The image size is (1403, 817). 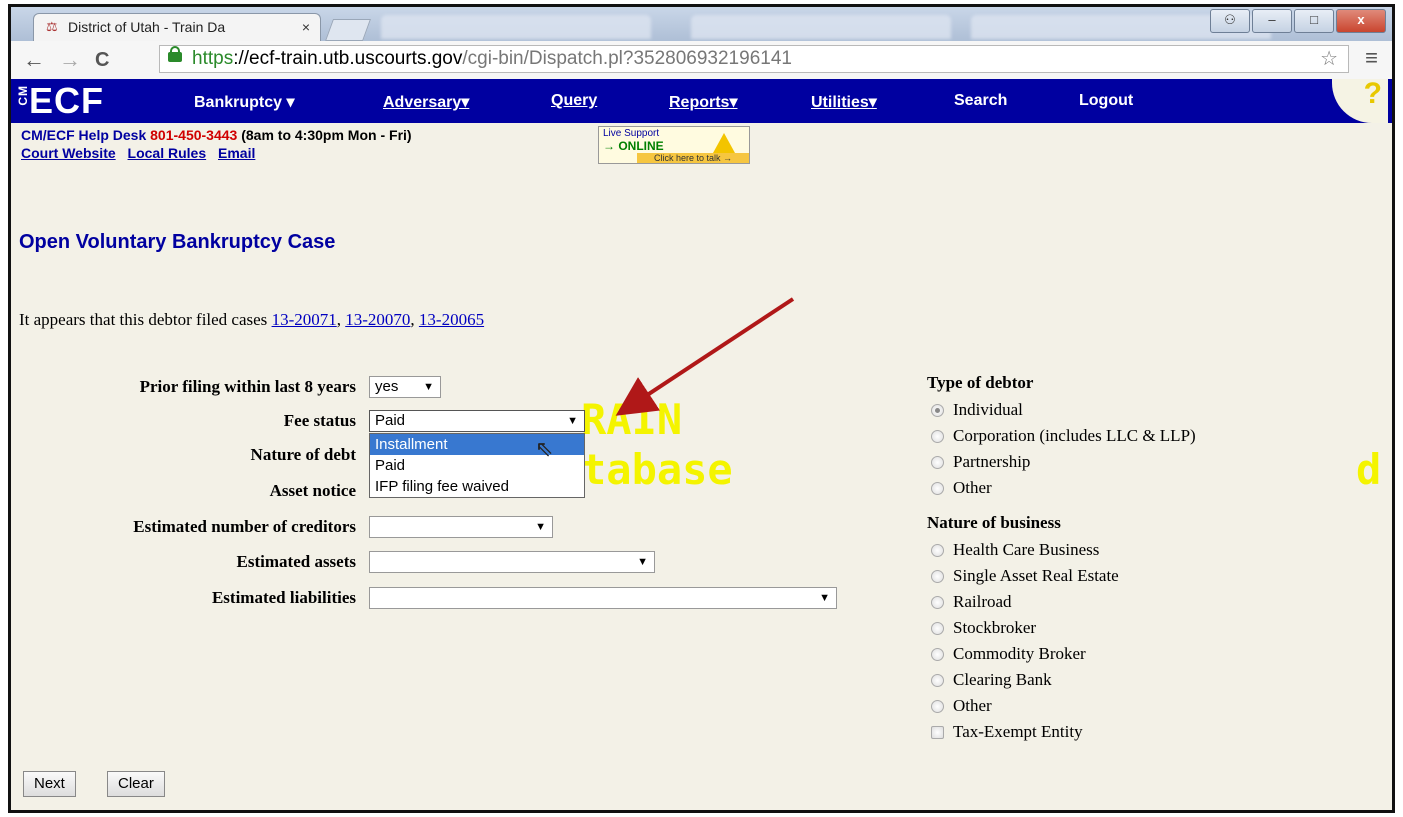 What do you see at coordinates (989, 680) in the screenshot?
I see `radio-clearing-bank: Clearing Bank` at bounding box center [989, 680].